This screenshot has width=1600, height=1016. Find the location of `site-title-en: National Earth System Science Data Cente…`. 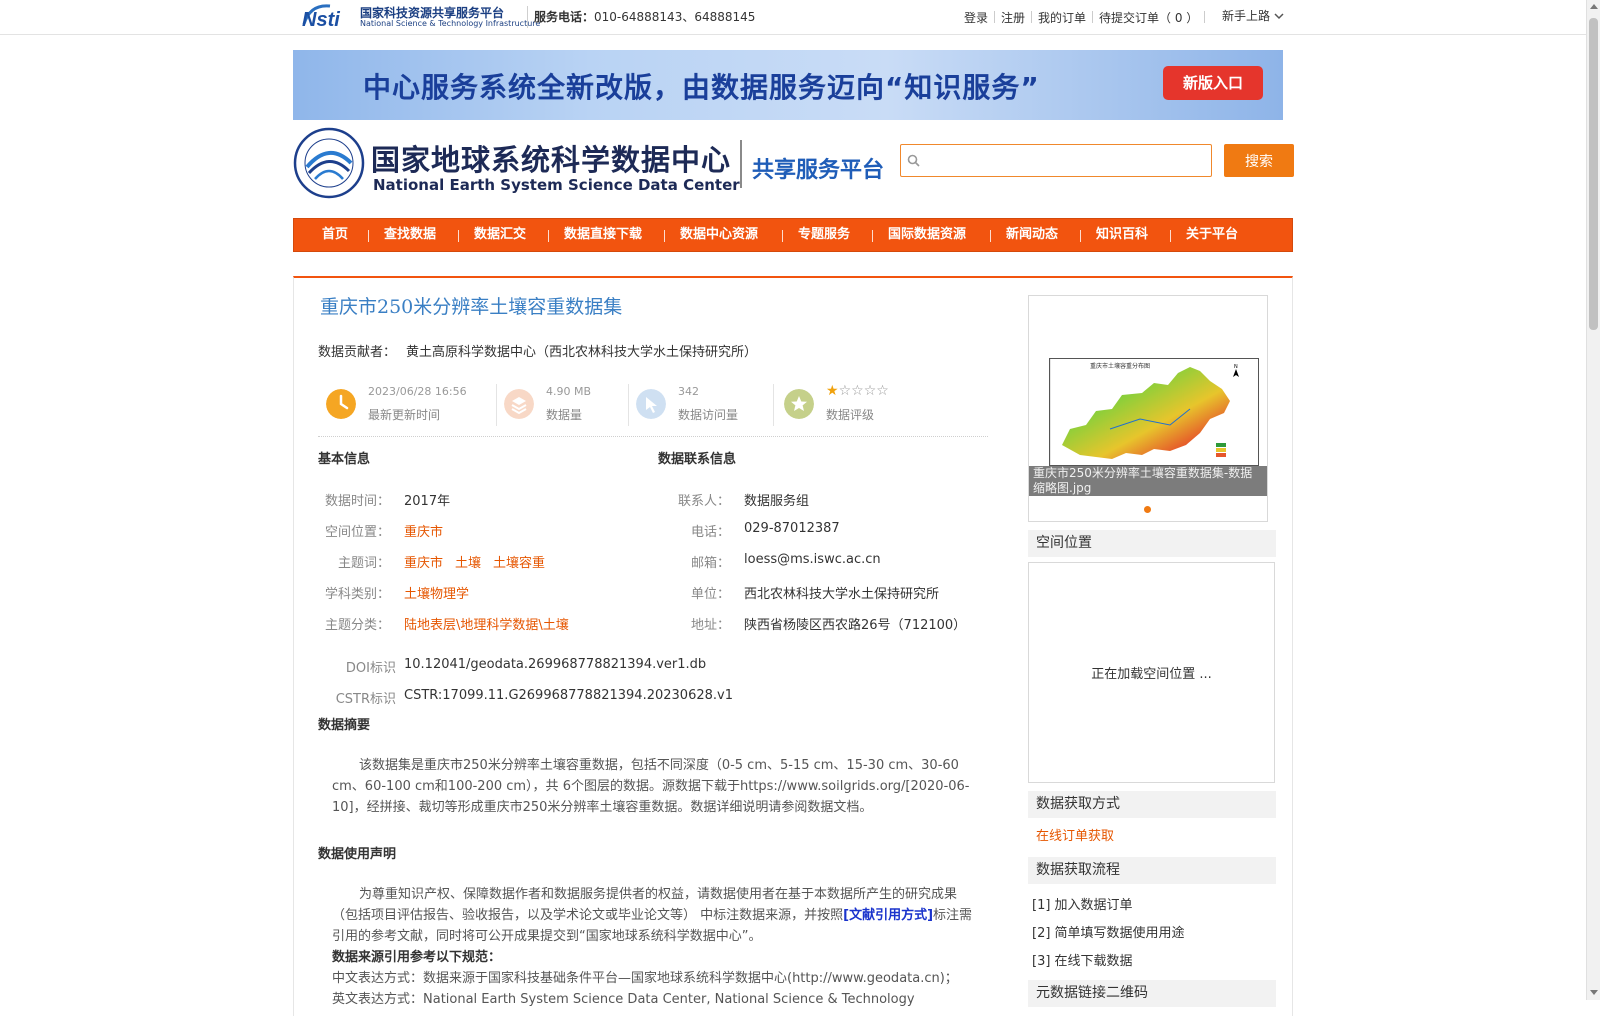

site-title-en: National Earth System Science Data Cente… is located at coordinates (556, 185).